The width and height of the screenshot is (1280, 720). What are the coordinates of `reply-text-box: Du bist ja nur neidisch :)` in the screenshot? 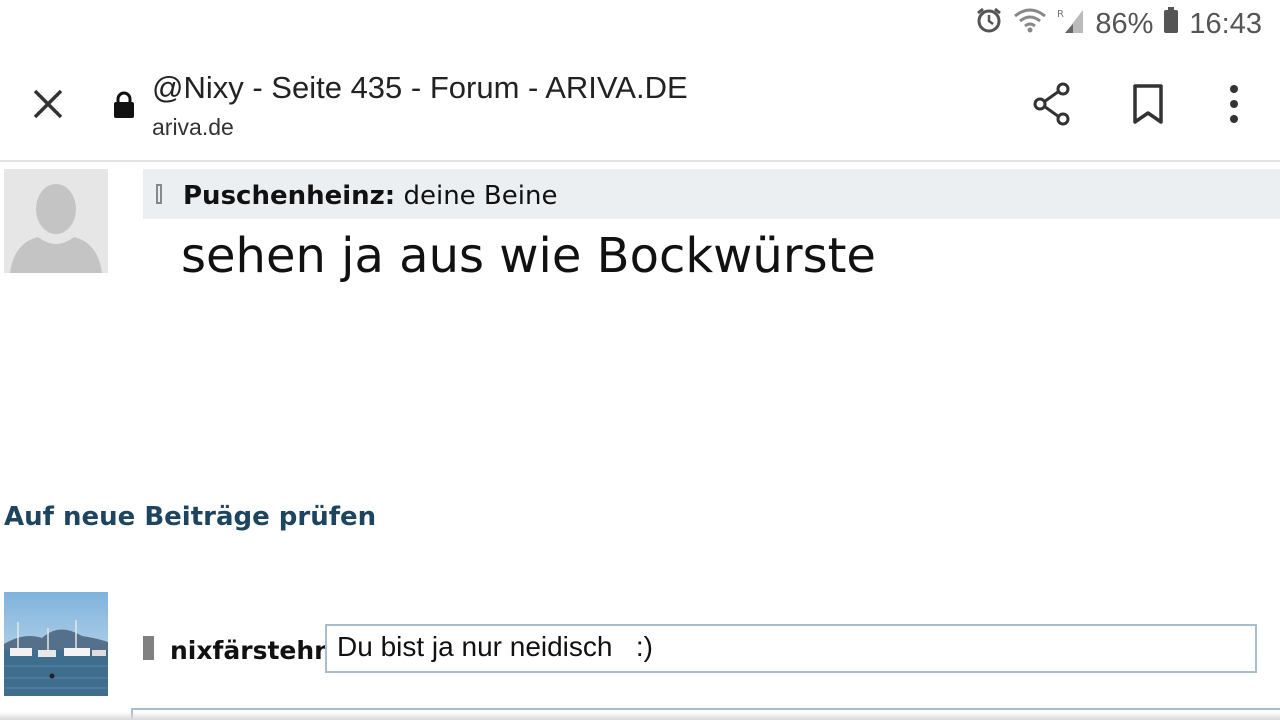 It's located at (791, 648).